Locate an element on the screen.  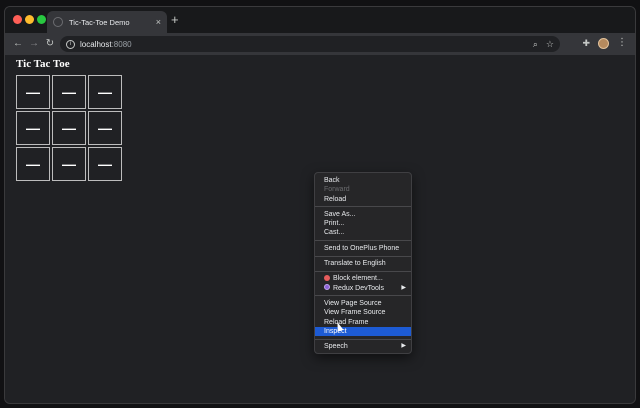
menu-item-speech: Speech ▶ is located at coordinates (363, 346).